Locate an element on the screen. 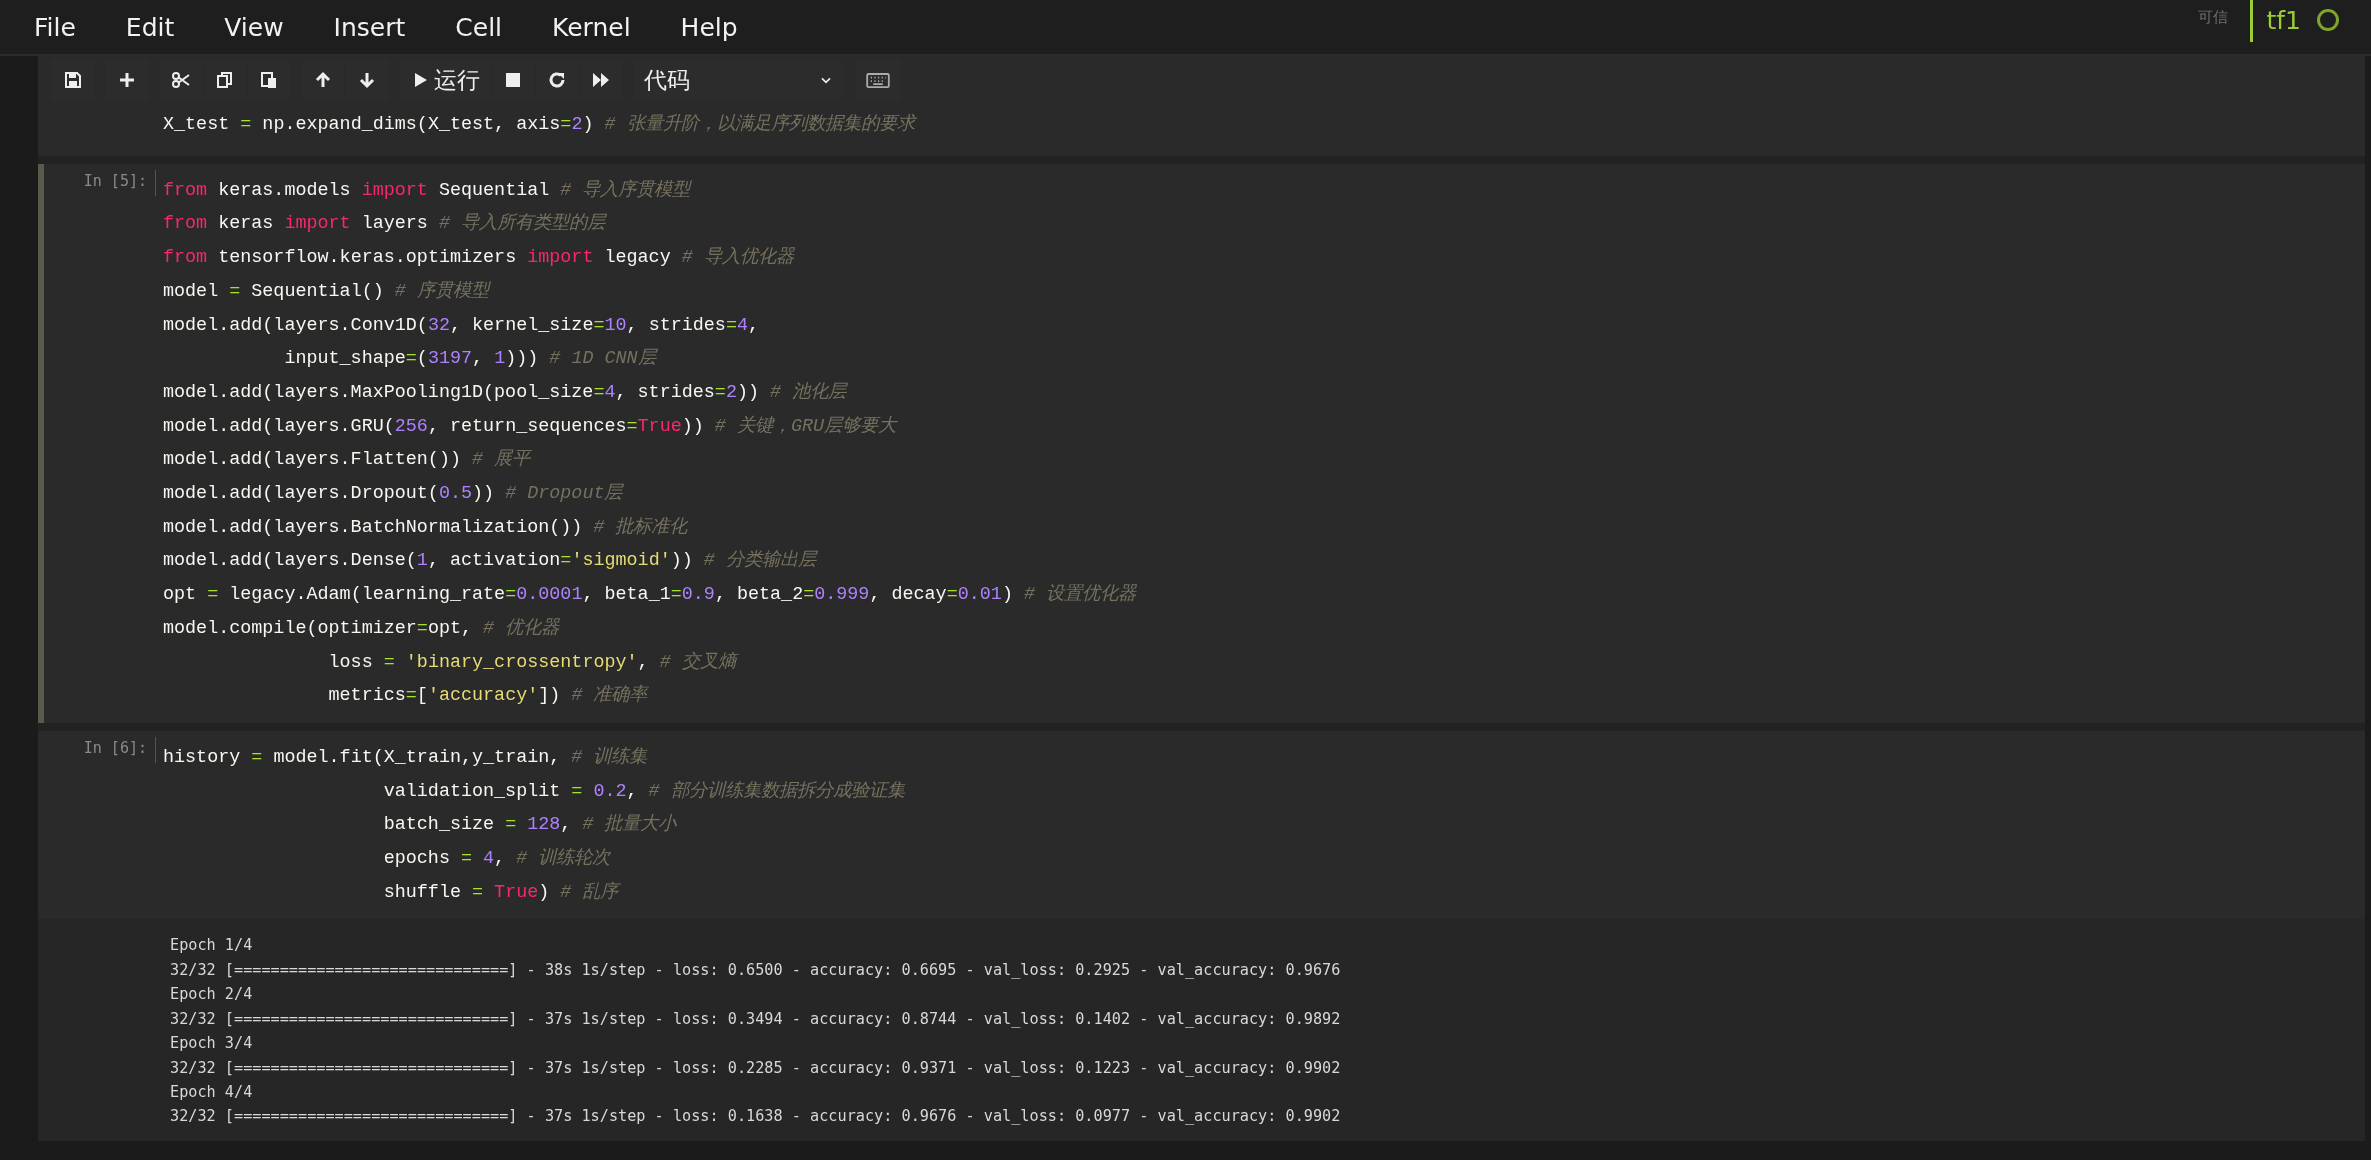 The height and width of the screenshot is (1160, 2371). code-line: model.add(layers.MaxPooling1D(pool_size=4, strides=2)) # 池化层 is located at coordinates (506, 392).